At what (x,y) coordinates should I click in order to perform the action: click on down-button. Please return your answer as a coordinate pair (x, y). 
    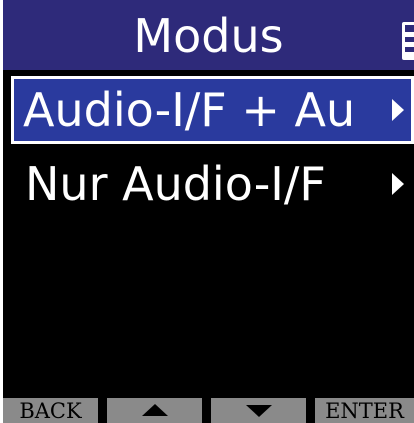
    Looking at the image, I should click on (258, 410).